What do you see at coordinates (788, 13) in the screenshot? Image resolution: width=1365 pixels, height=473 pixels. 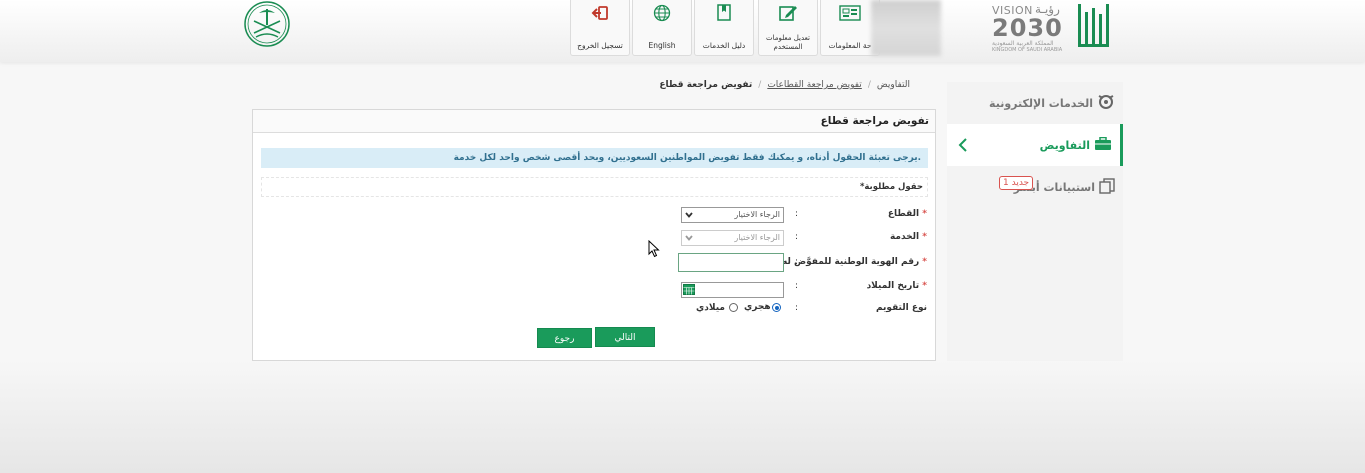 I see `edit-icon` at bounding box center [788, 13].